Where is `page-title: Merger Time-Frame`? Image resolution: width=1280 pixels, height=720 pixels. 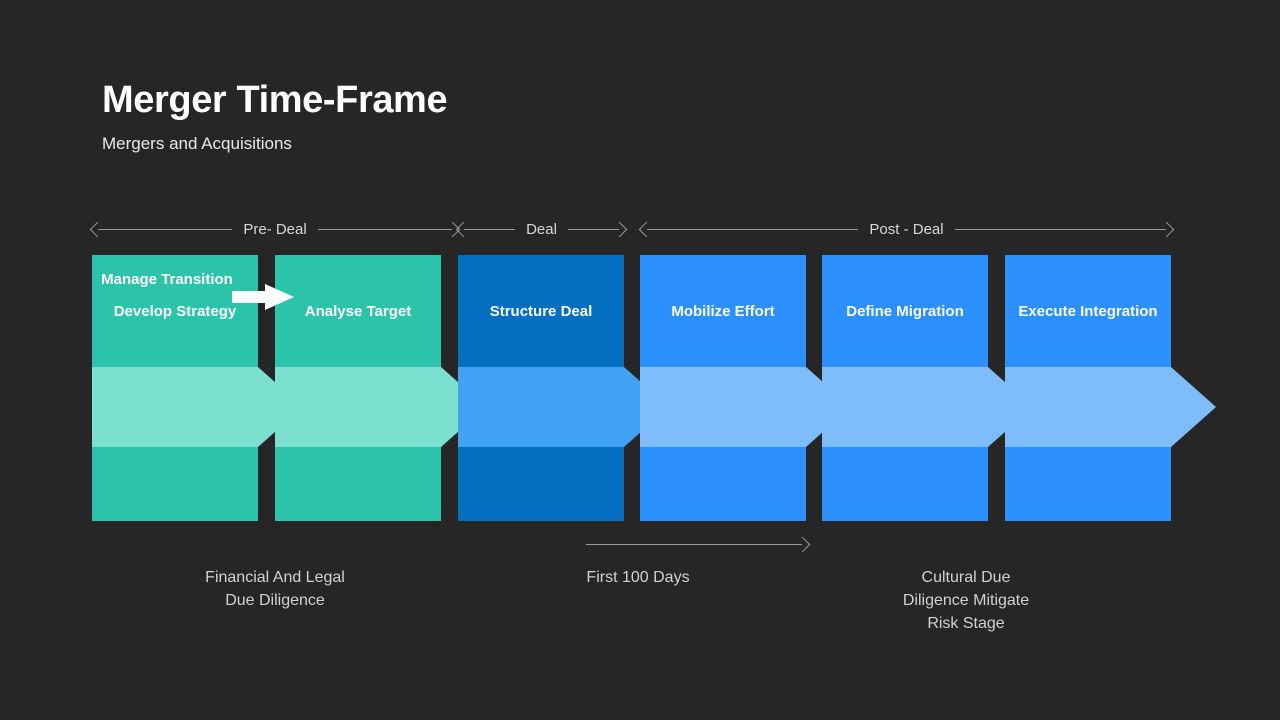
page-title: Merger Time-Frame is located at coordinates (275, 100).